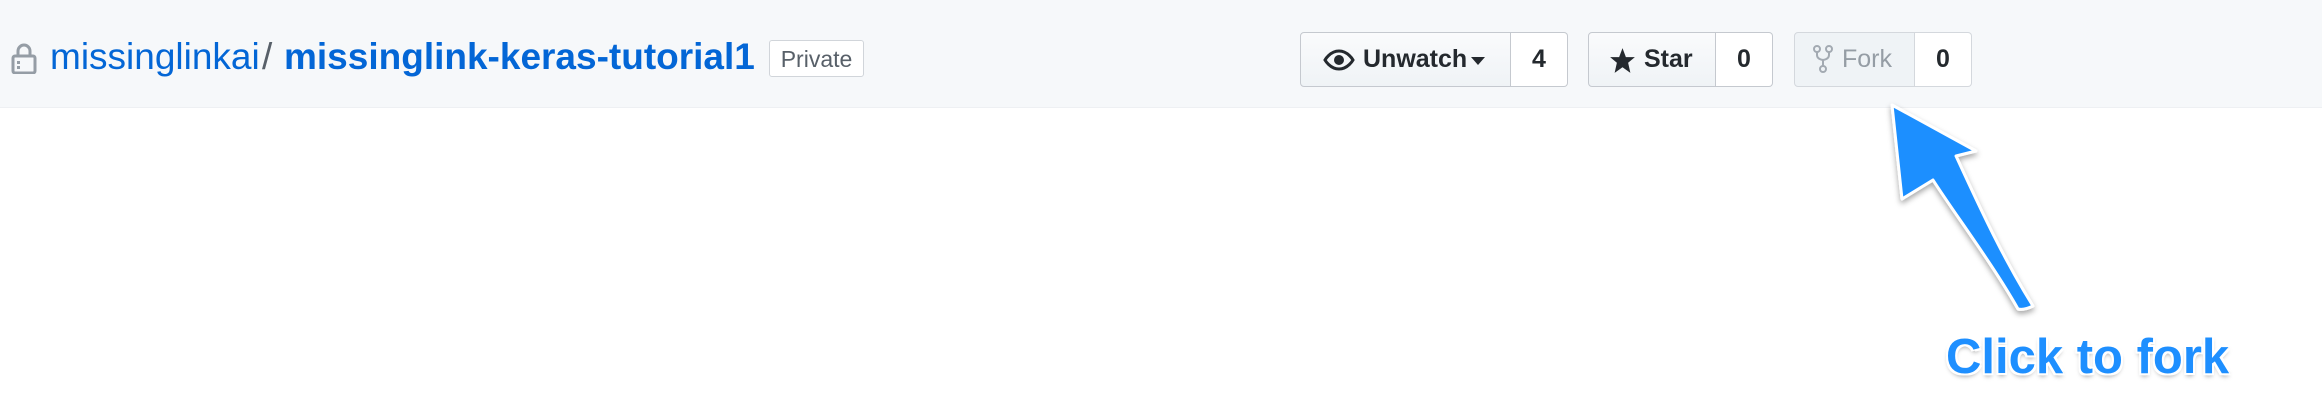 Image resolution: width=2322 pixels, height=400 pixels. Describe the element at coordinates (155, 57) in the screenshot. I see `repo-owner-link: missinglinkai` at that location.